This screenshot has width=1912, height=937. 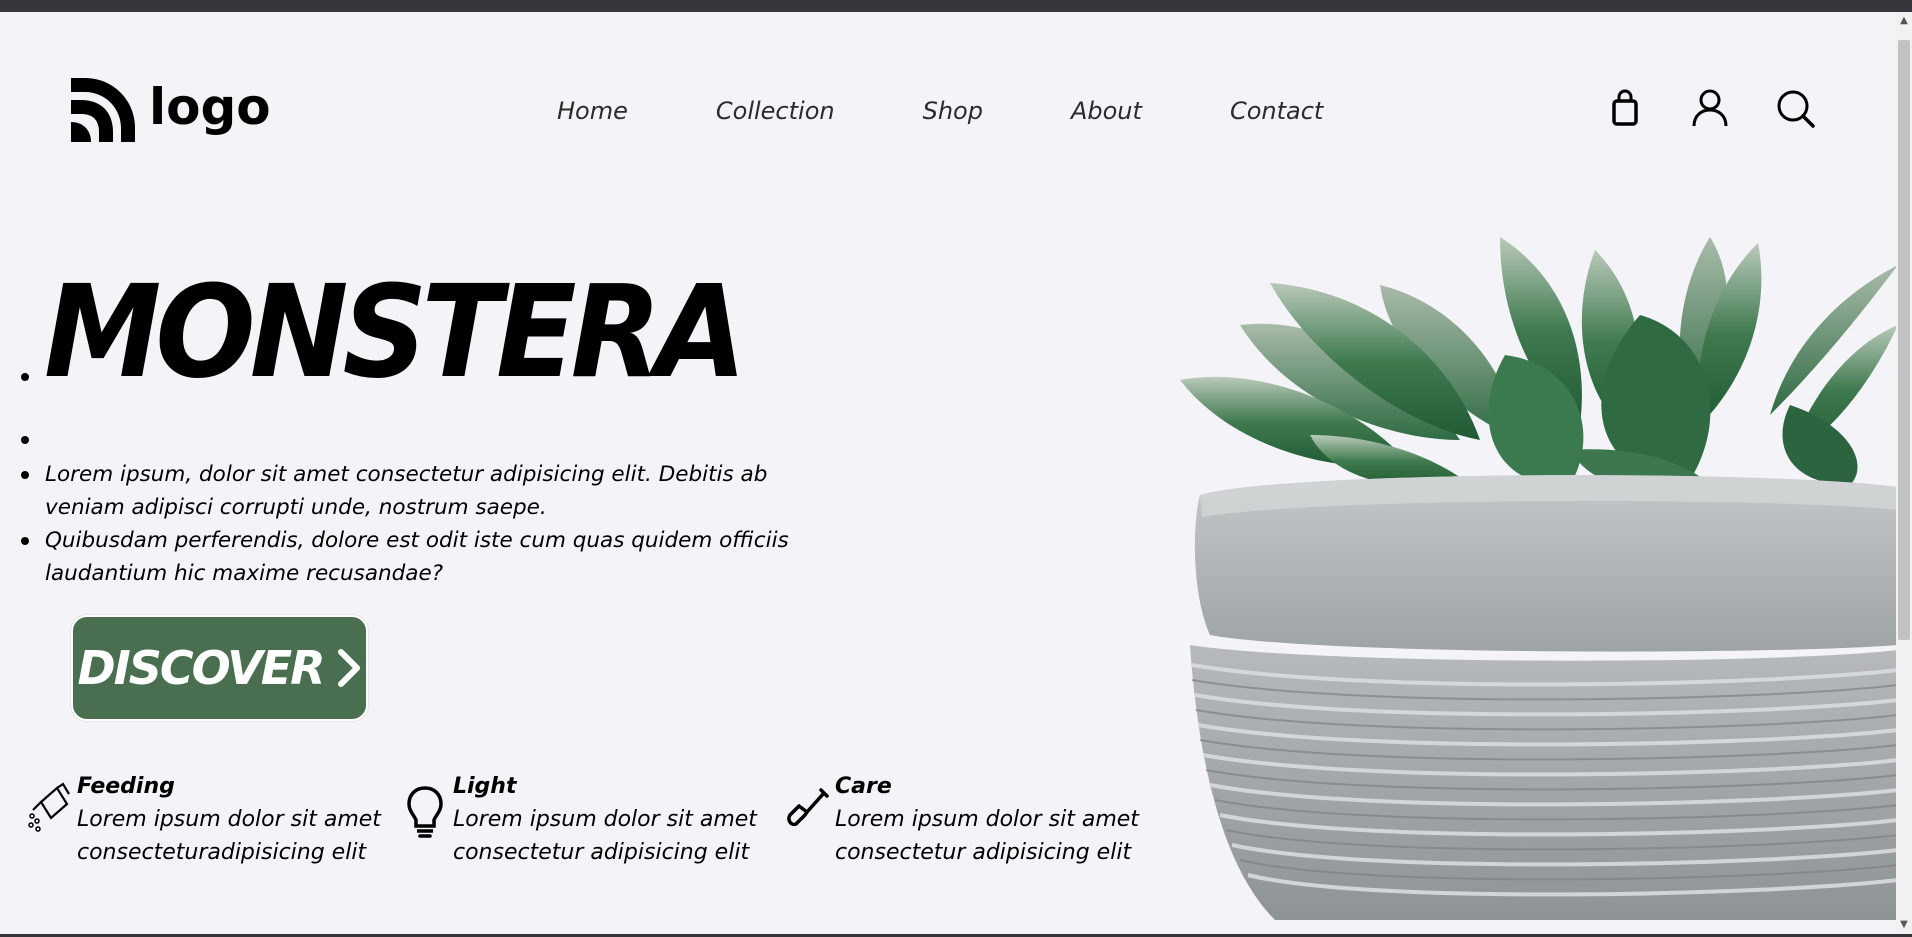 What do you see at coordinates (222, 852) in the screenshot?
I see `feature-text: consecteturadipisicing elit` at bounding box center [222, 852].